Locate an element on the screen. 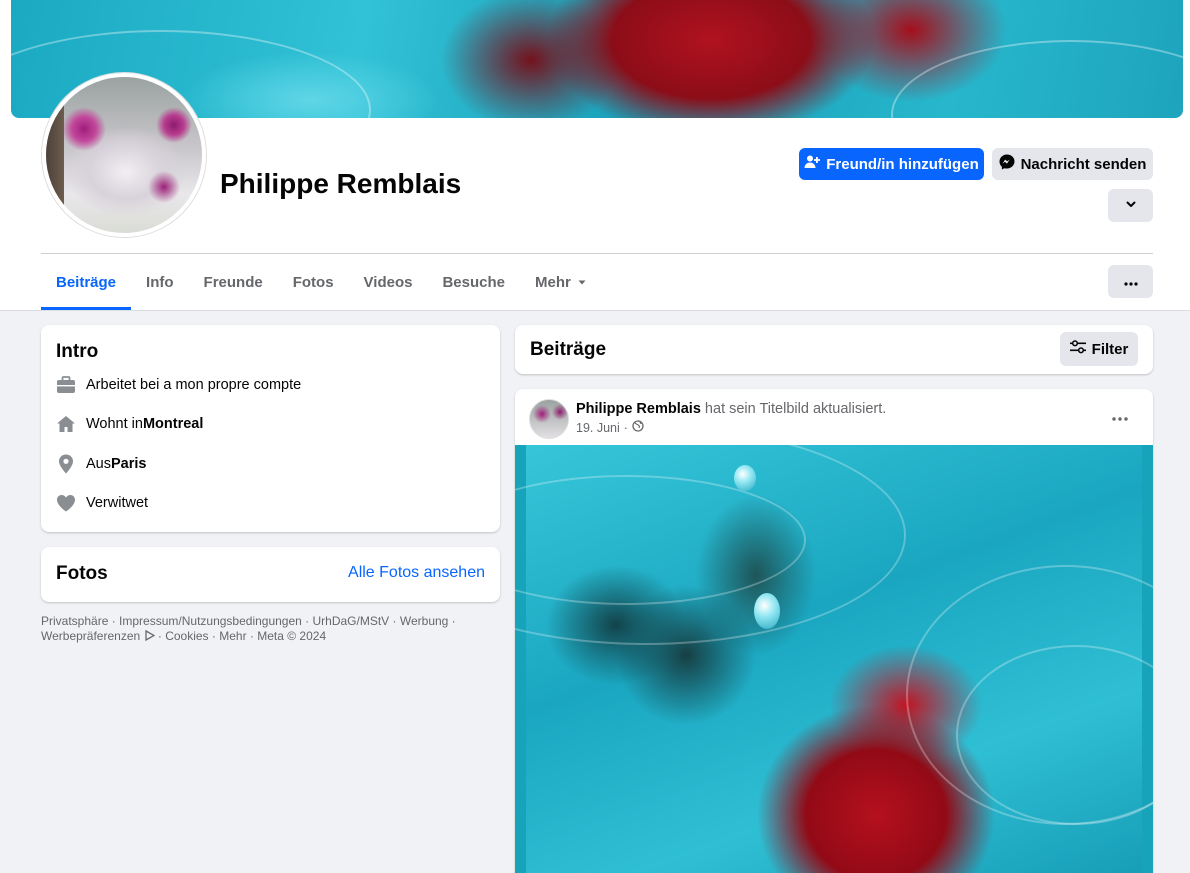 This screenshot has height=873, width=1190. add-friend-button: Freund/in hinzufügen is located at coordinates (891, 164).